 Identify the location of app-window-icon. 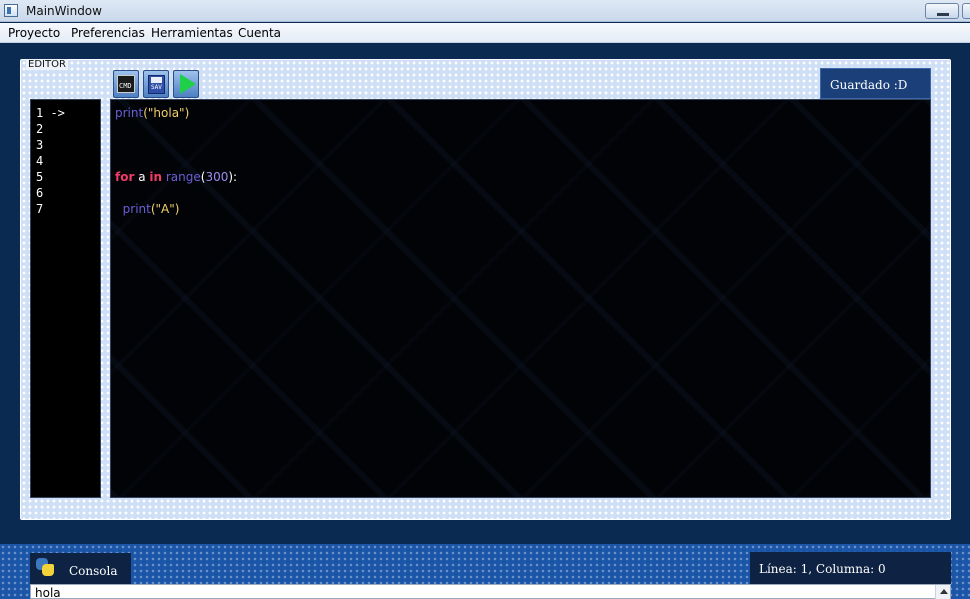
(11, 10).